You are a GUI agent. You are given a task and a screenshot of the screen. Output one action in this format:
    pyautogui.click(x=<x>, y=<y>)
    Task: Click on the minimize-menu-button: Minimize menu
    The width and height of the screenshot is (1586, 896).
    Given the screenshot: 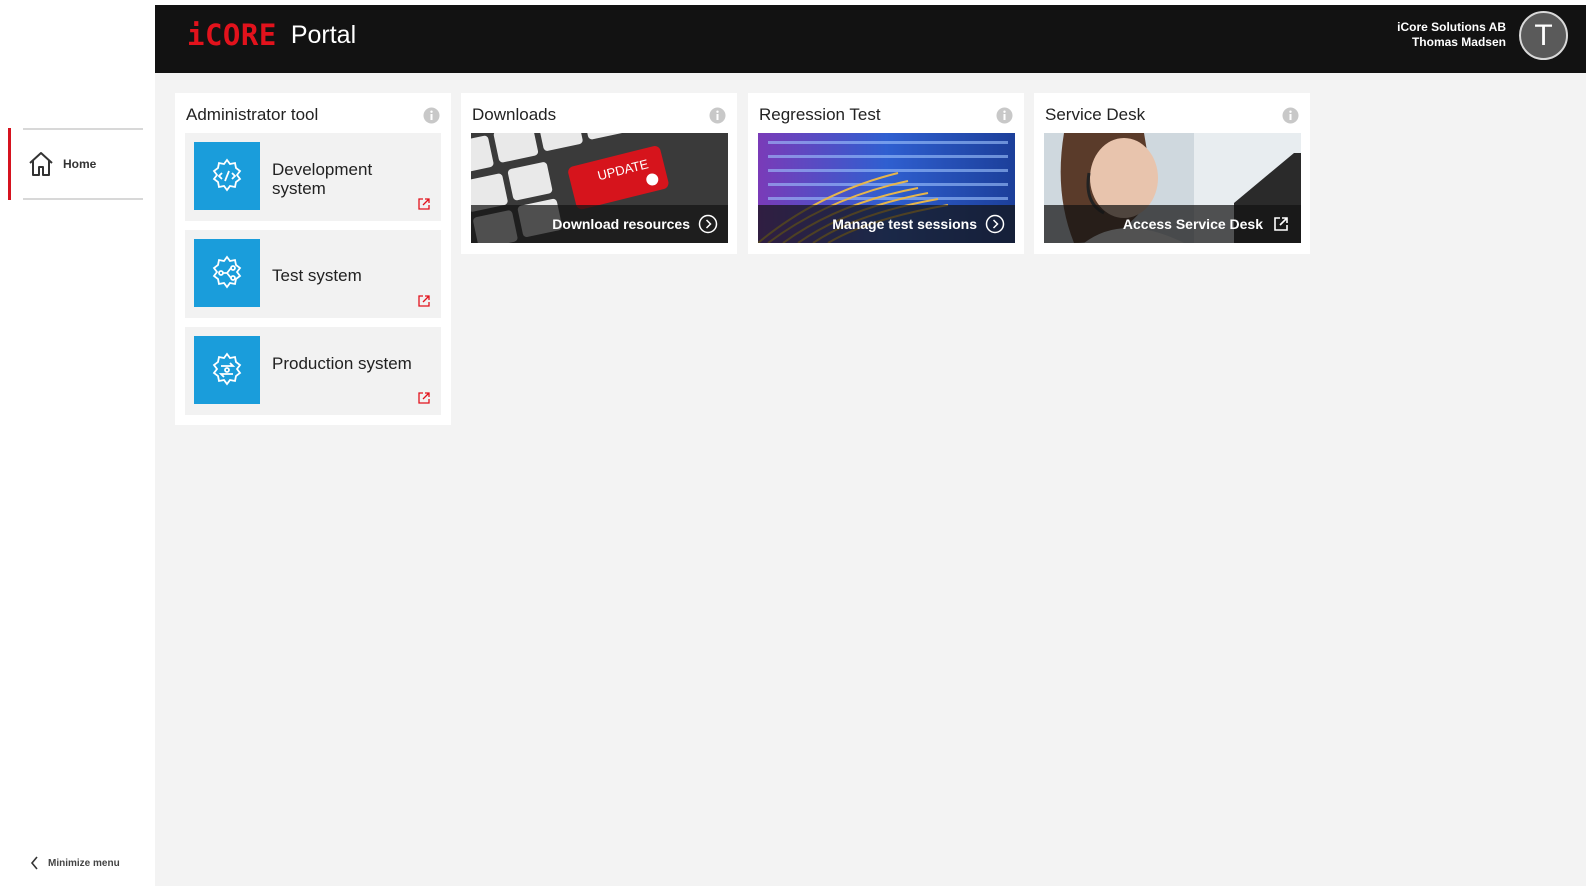 What is the action you would take?
    pyautogui.click(x=74, y=863)
    